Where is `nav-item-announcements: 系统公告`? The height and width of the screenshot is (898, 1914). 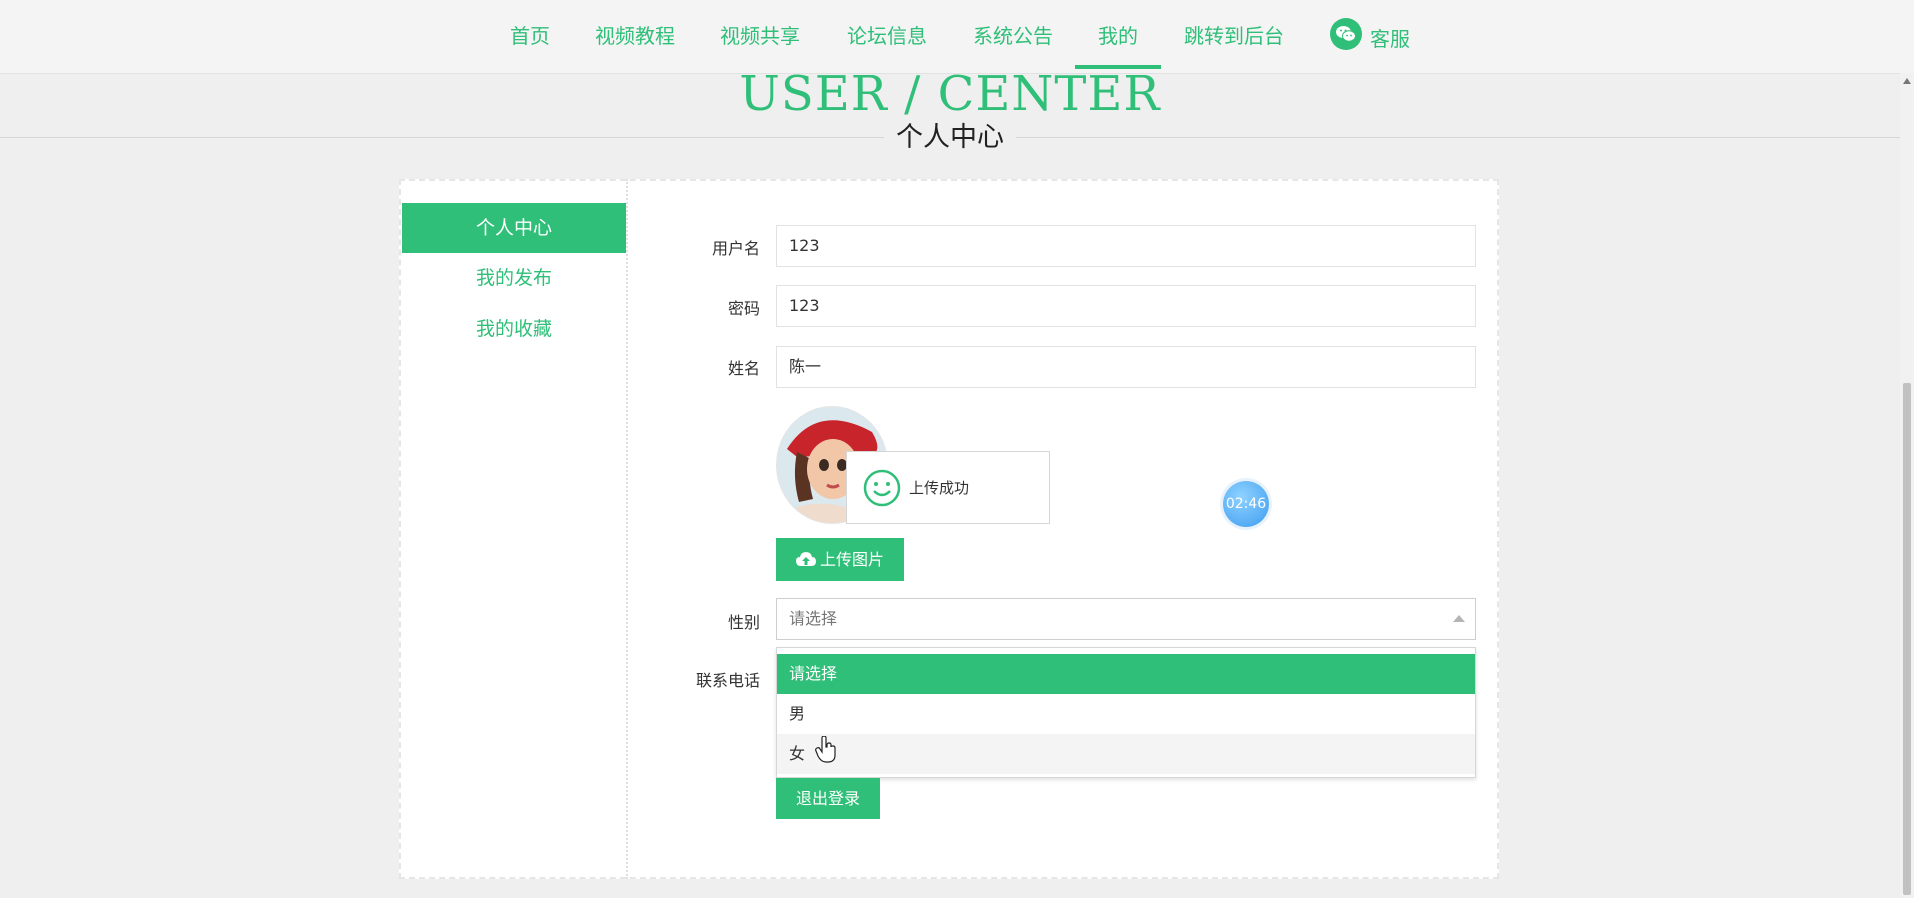 nav-item-announcements: 系统公告 is located at coordinates (1013, 36).